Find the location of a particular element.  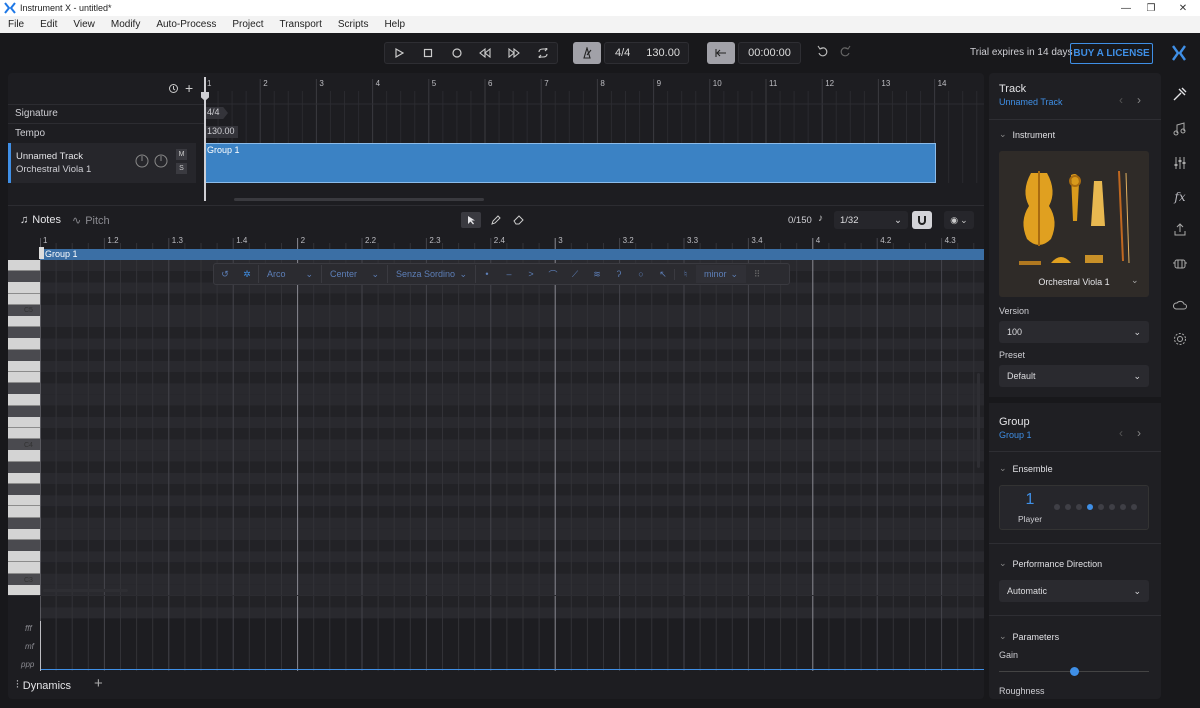

metronome-icon is located at coordinates (587, 53).